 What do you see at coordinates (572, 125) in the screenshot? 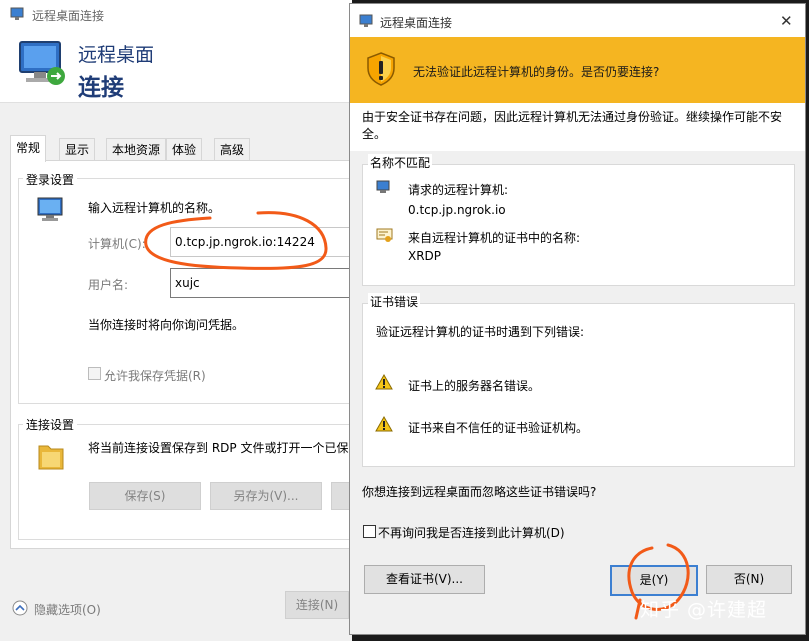
I see `dialog-description: 由于安全证书存在问题，因此远程计算机无法通过身份验证。继续操作可能不安全。` at bounding box center [572, 125].